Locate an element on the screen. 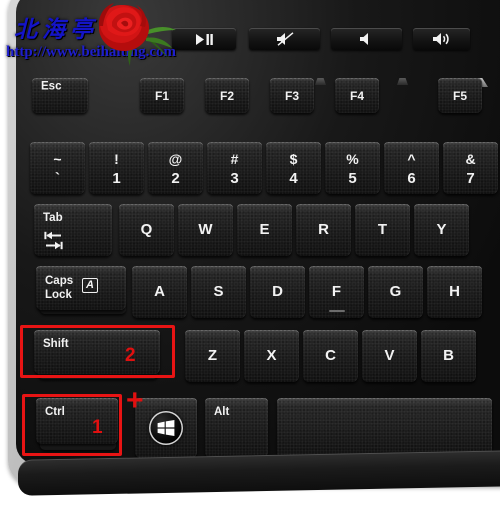 This screenshot has height=520, width=500. key-b: B is located at coordinates (448, 356).